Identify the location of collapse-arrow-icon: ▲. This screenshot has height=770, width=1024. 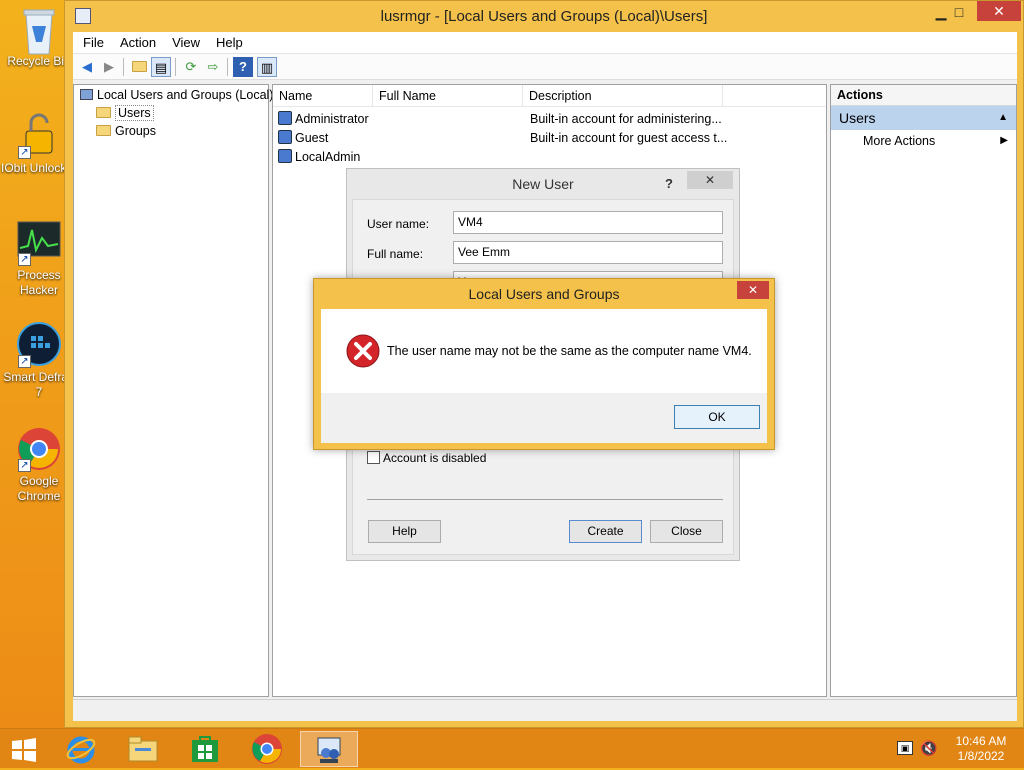
(1003, 117).